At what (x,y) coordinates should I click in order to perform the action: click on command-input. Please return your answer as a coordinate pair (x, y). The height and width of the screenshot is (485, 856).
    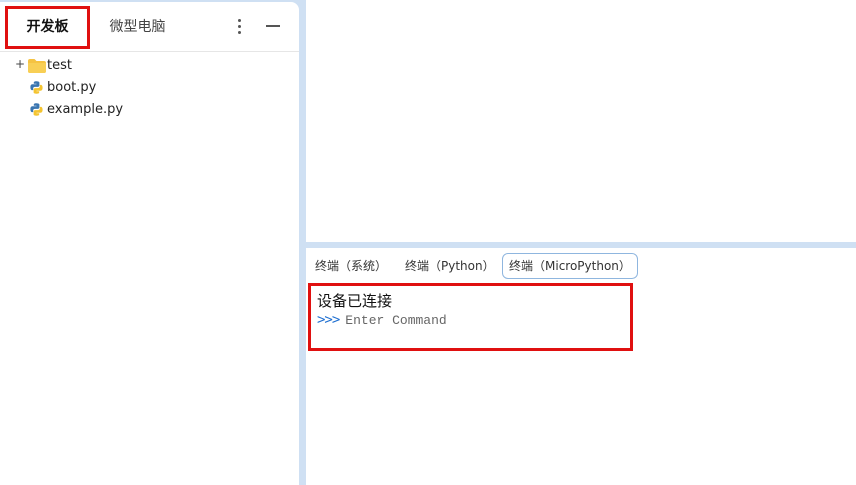
    Looking at the image, I should click on (470, 320).